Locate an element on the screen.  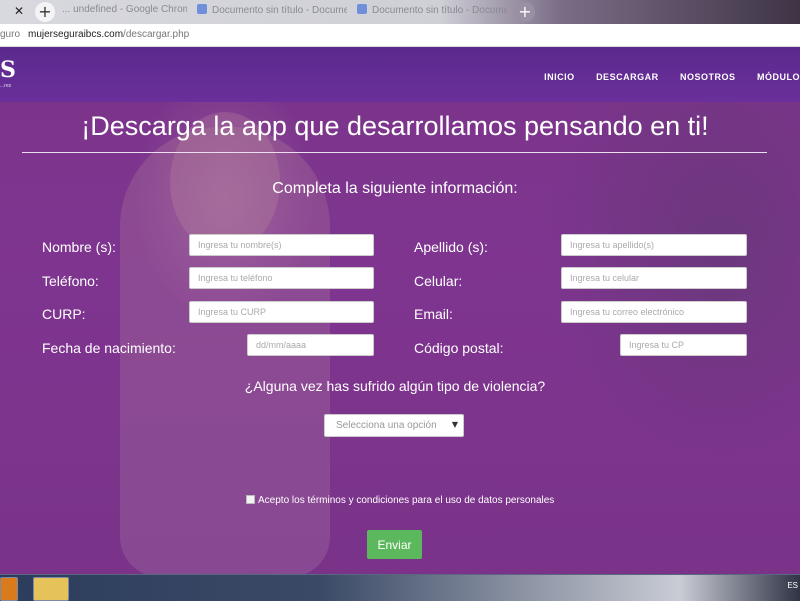
form-subtitle: Completa la siguiente información: is located at coordinates (395, 188).